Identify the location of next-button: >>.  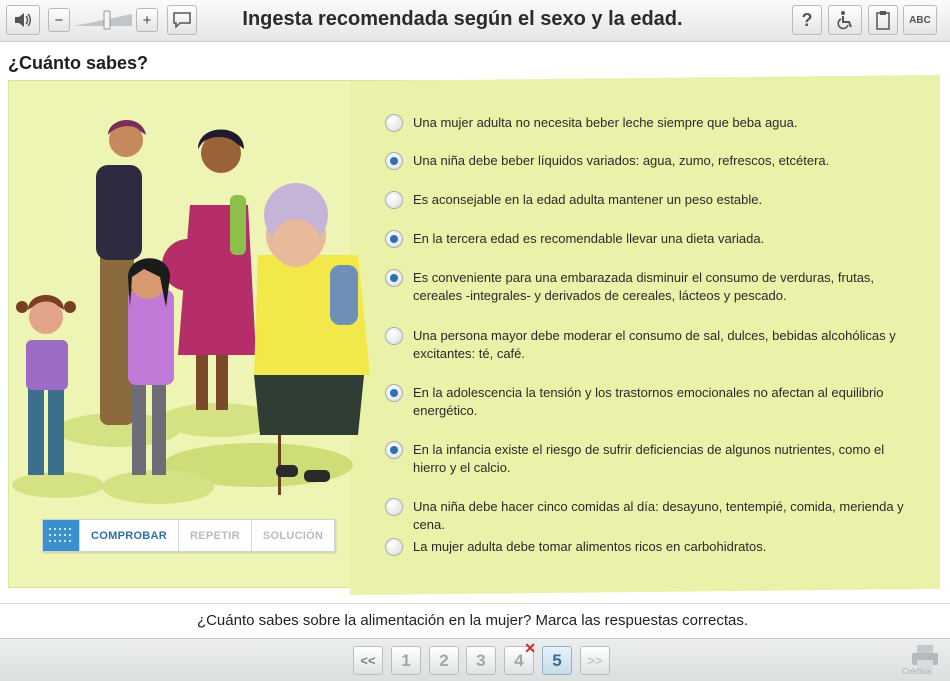
(595, 660).